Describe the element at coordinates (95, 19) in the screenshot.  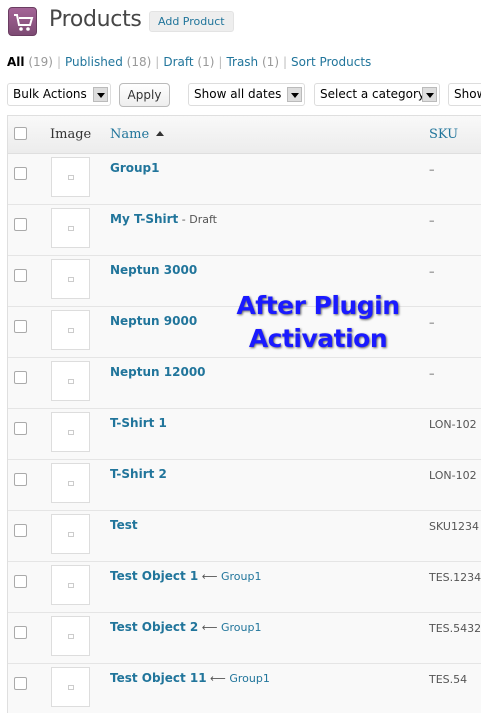
I see `page-title: Products` at that location.